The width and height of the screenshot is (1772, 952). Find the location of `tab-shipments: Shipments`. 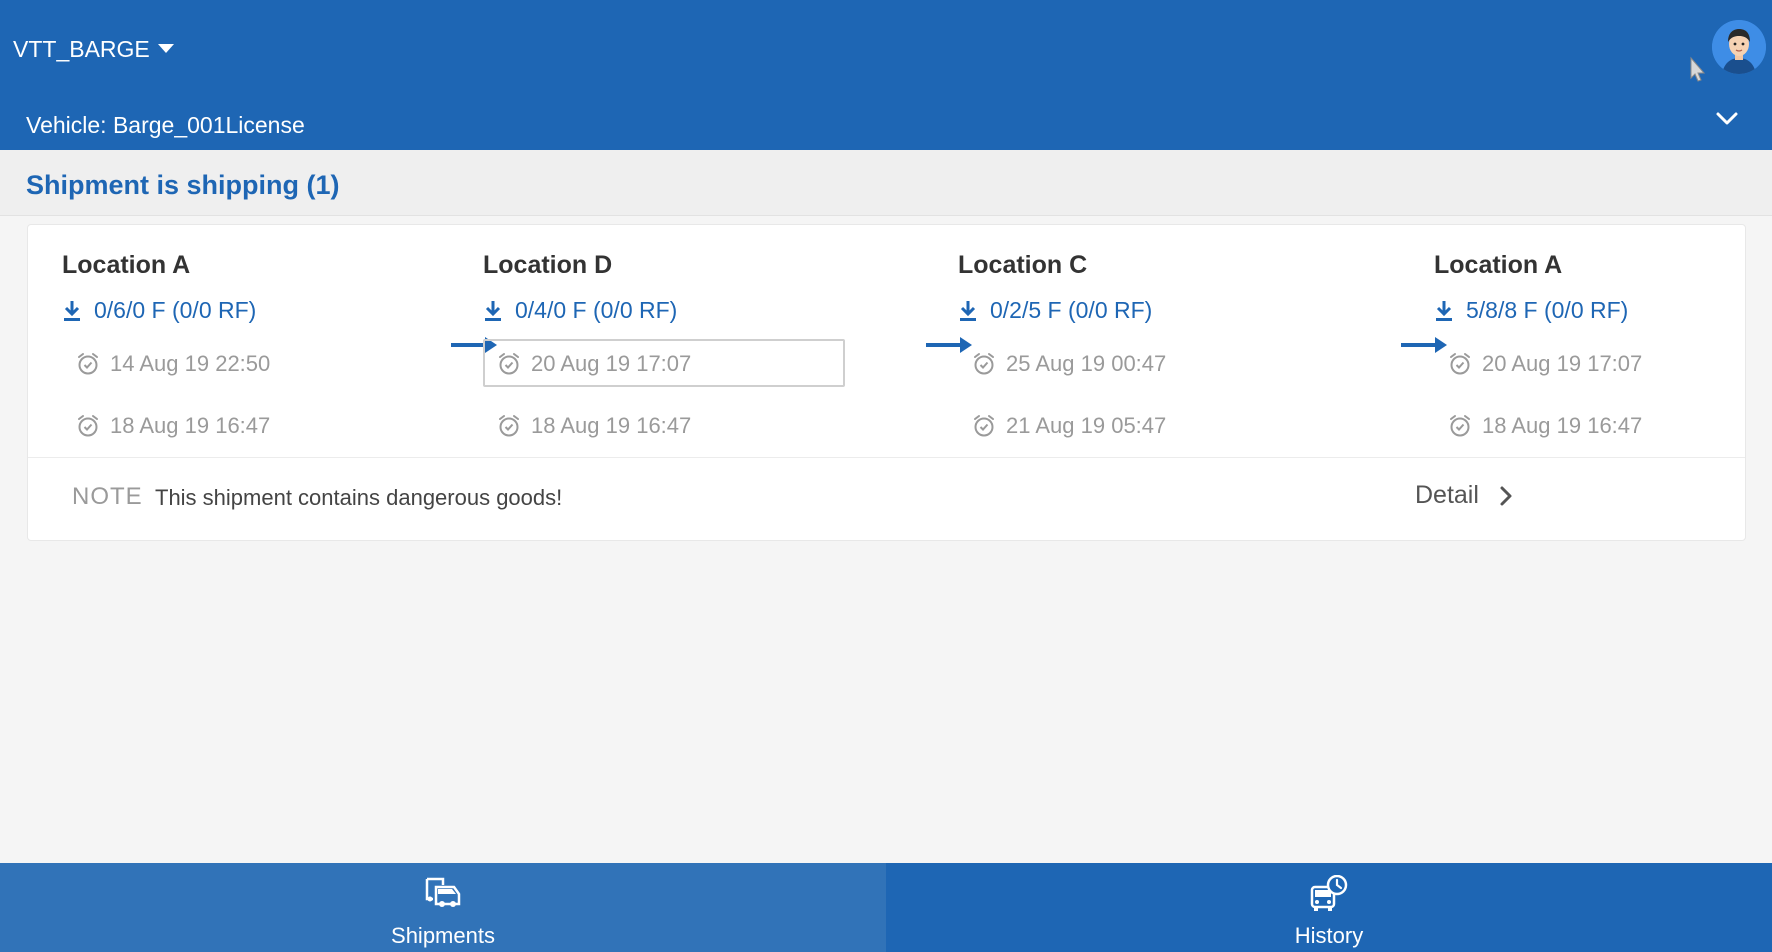

tab-shipments: Shipments is located at coordinates (443, 907).